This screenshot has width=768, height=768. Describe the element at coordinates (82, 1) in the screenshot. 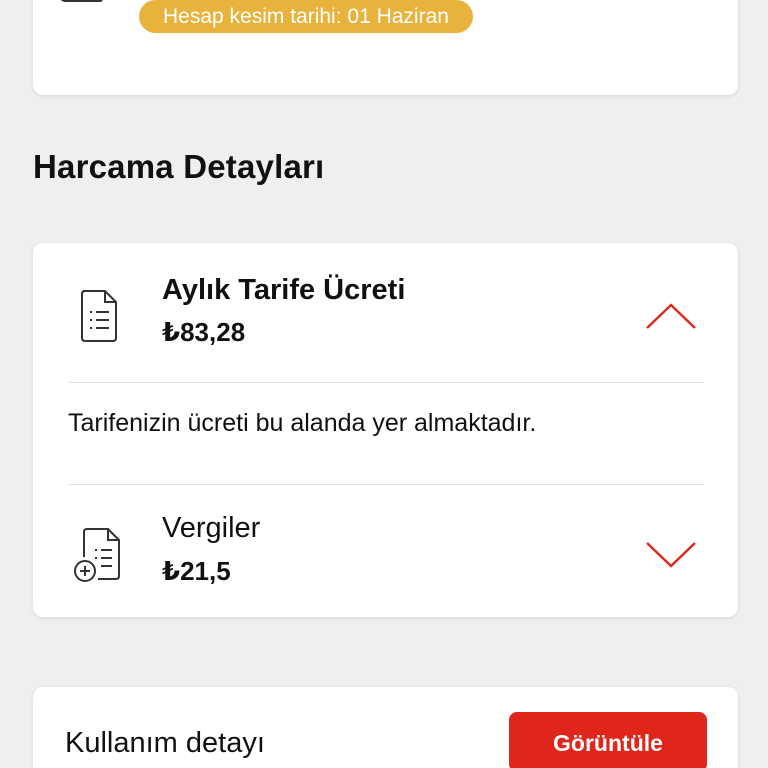

I see `document-icon` at that location.